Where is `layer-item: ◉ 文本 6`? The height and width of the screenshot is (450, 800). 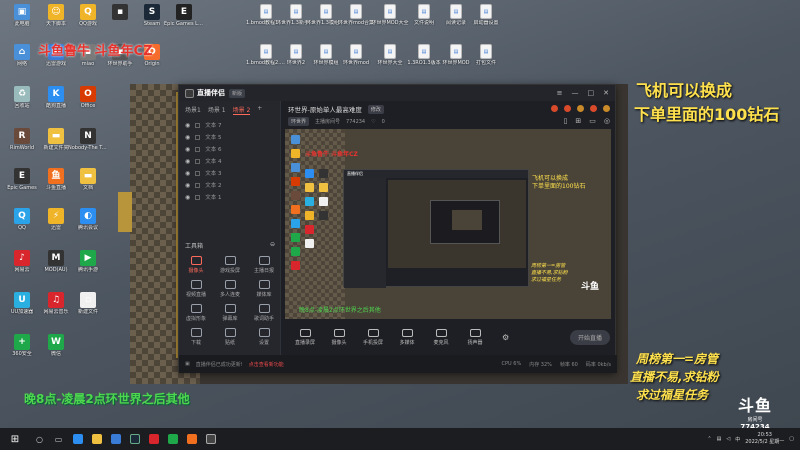
layer-item: ◉ 文本 6 is located at coordinates (229, 149).